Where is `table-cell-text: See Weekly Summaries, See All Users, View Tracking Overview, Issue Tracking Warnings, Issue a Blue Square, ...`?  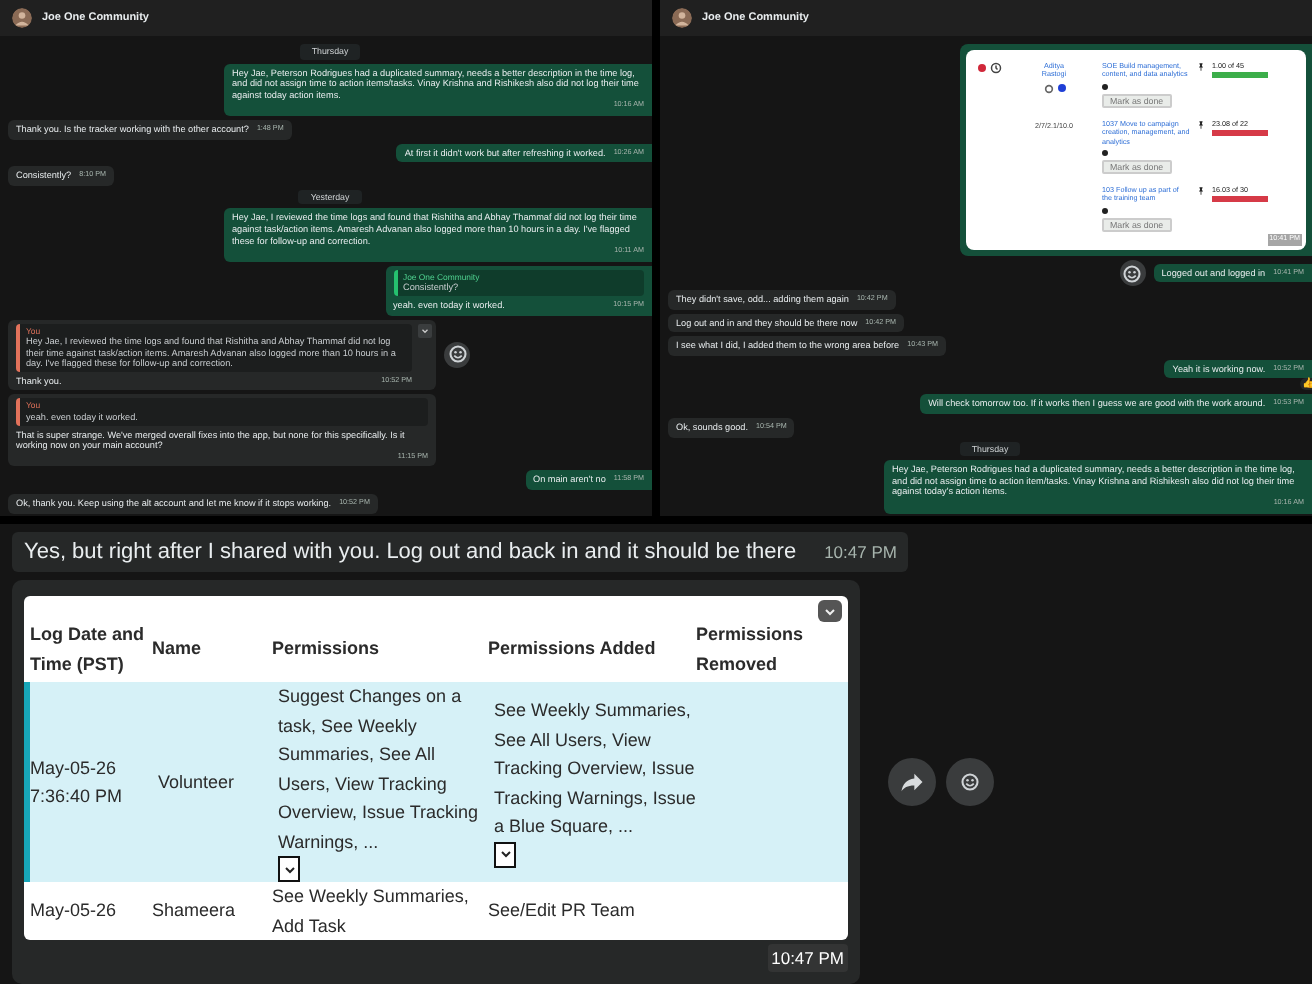 table-cell-text: See Weekly Summaries, See All Users, View Tracking Overview, Issue Tracking Warnings, Issue a Blue Square, ... is located at coordinates (595, 769).